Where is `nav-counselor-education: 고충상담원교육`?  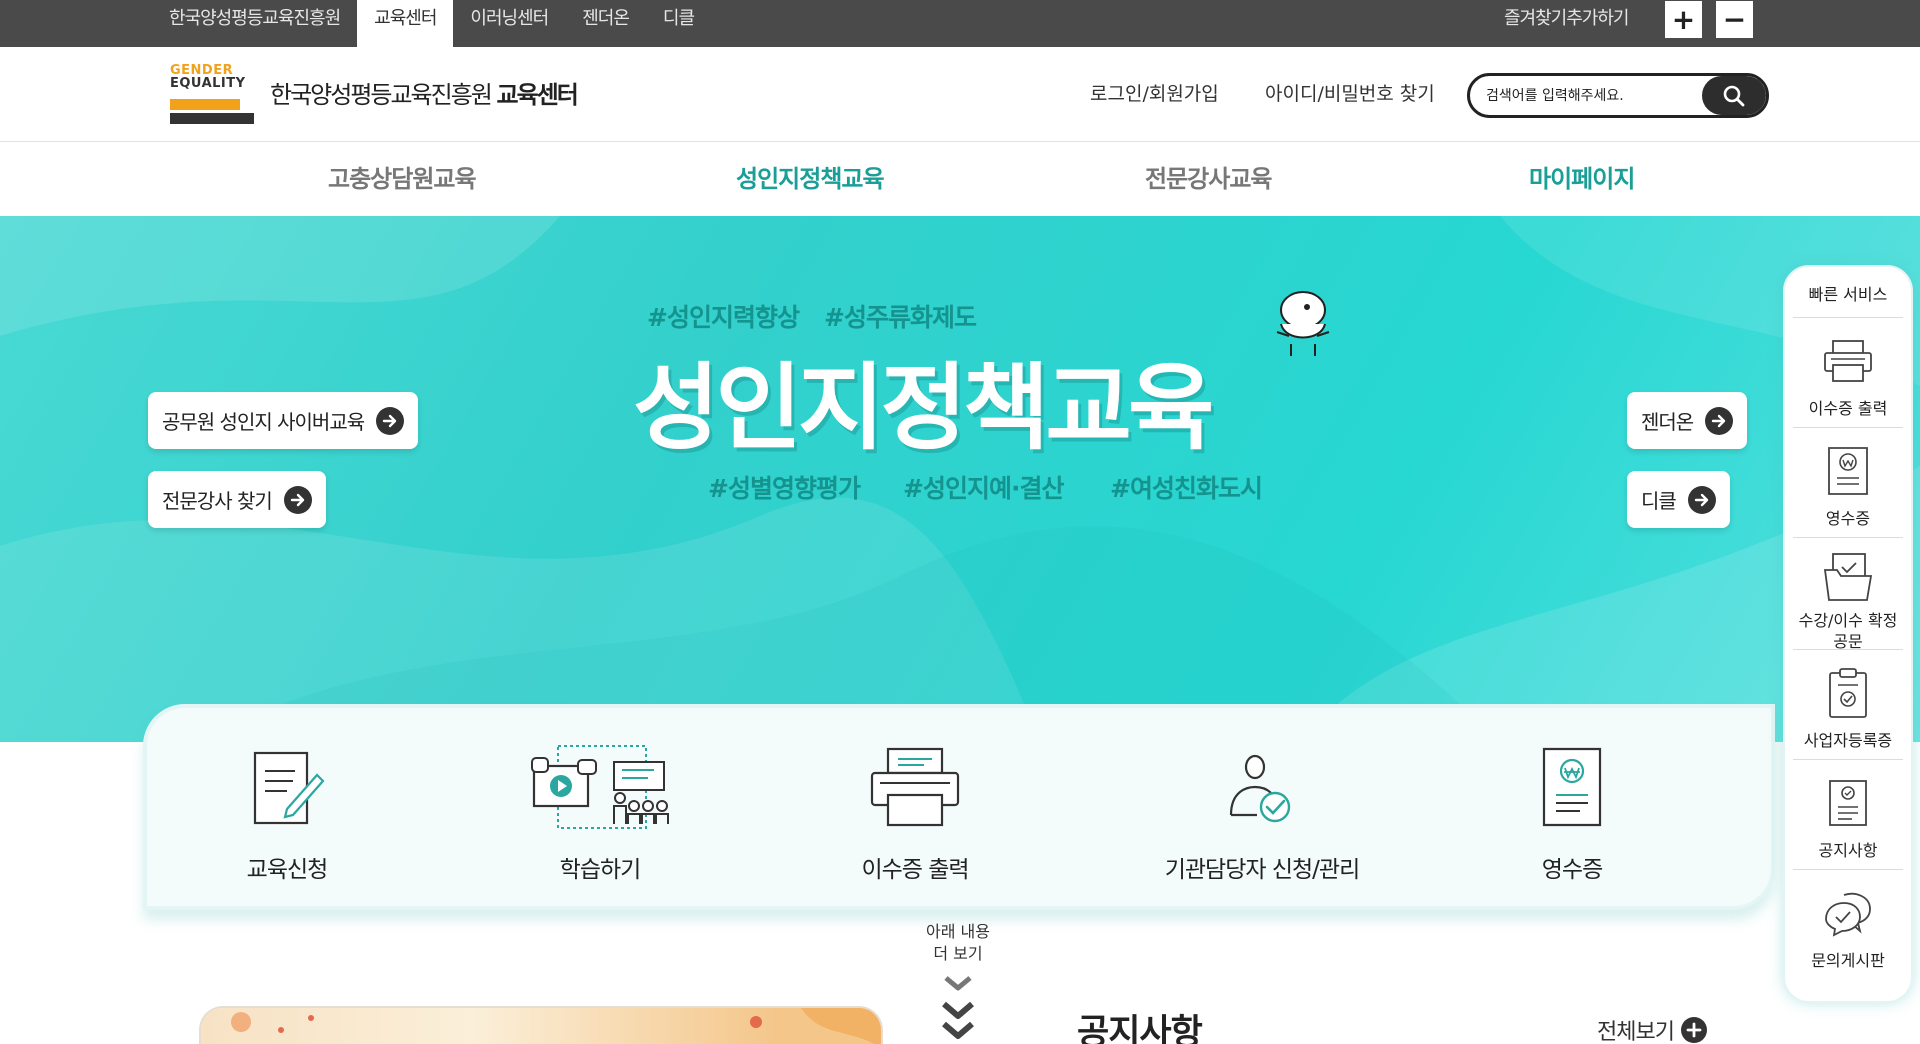 nav-counselor-education: 고충상담원교육 is located at coordinates (402, 179).